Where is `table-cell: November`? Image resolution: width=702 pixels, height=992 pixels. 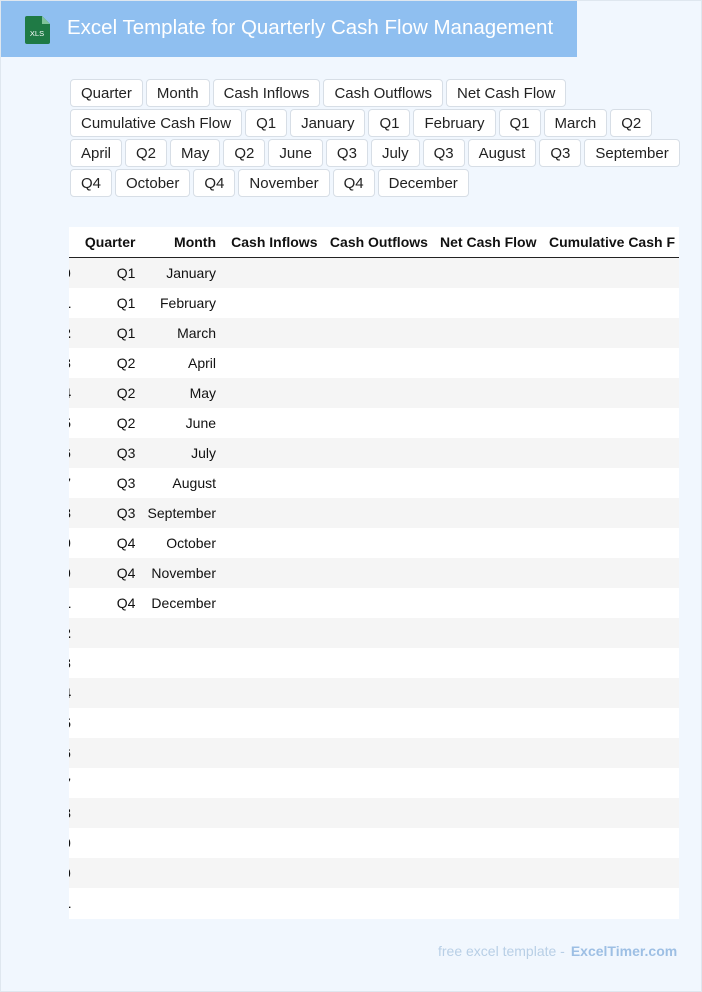
table-cell: November is located at coordinates (180, 573).